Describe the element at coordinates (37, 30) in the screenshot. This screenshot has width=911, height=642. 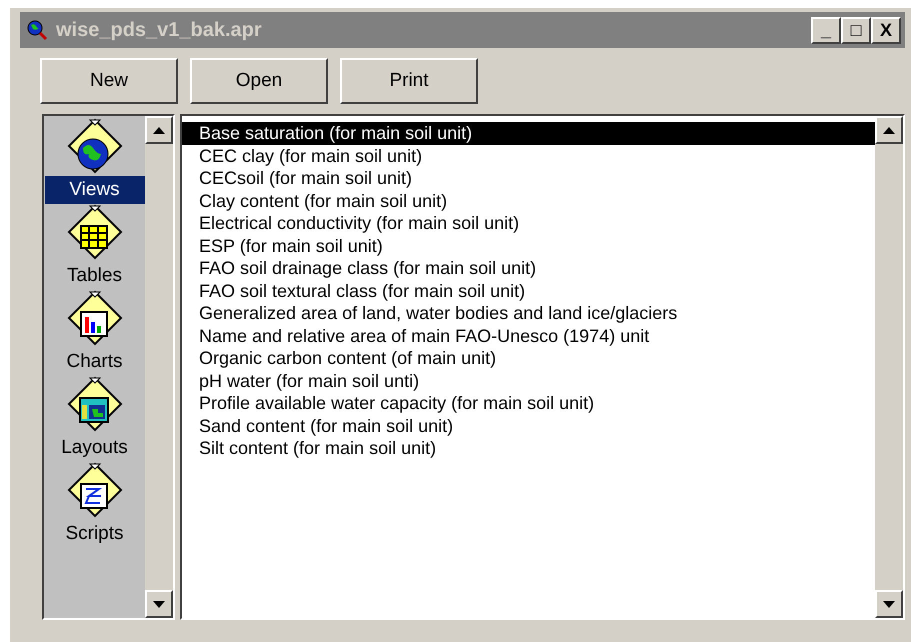
I see `magnifier-globe-icon` at that location.